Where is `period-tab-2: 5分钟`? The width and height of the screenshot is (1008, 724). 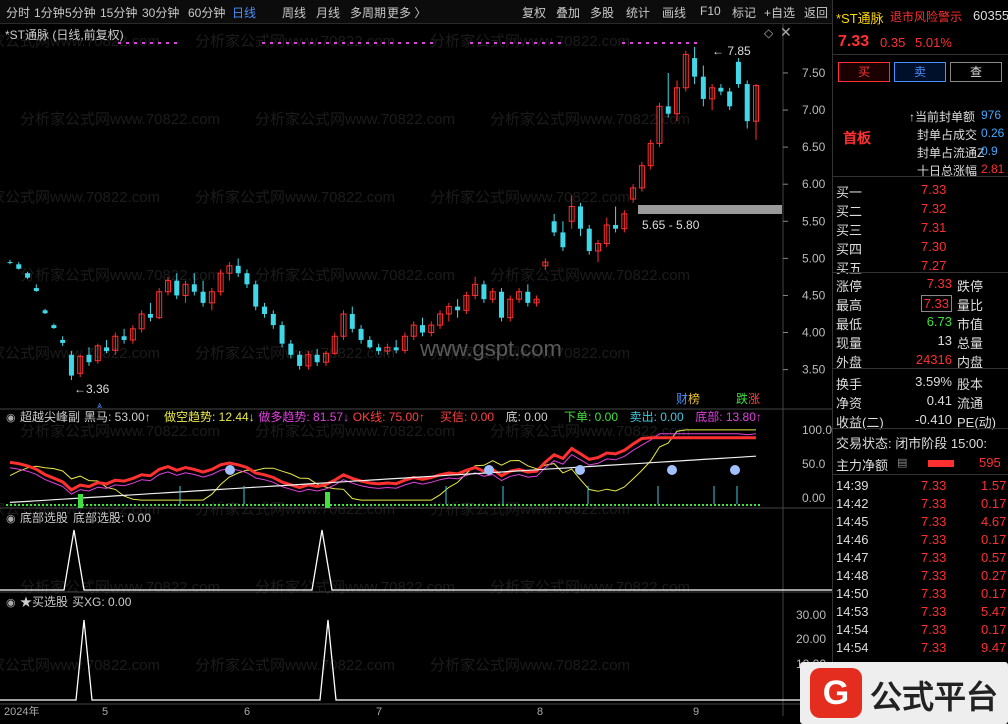 period-tab-2: 5分钟 is located at coordinates (80, 12).